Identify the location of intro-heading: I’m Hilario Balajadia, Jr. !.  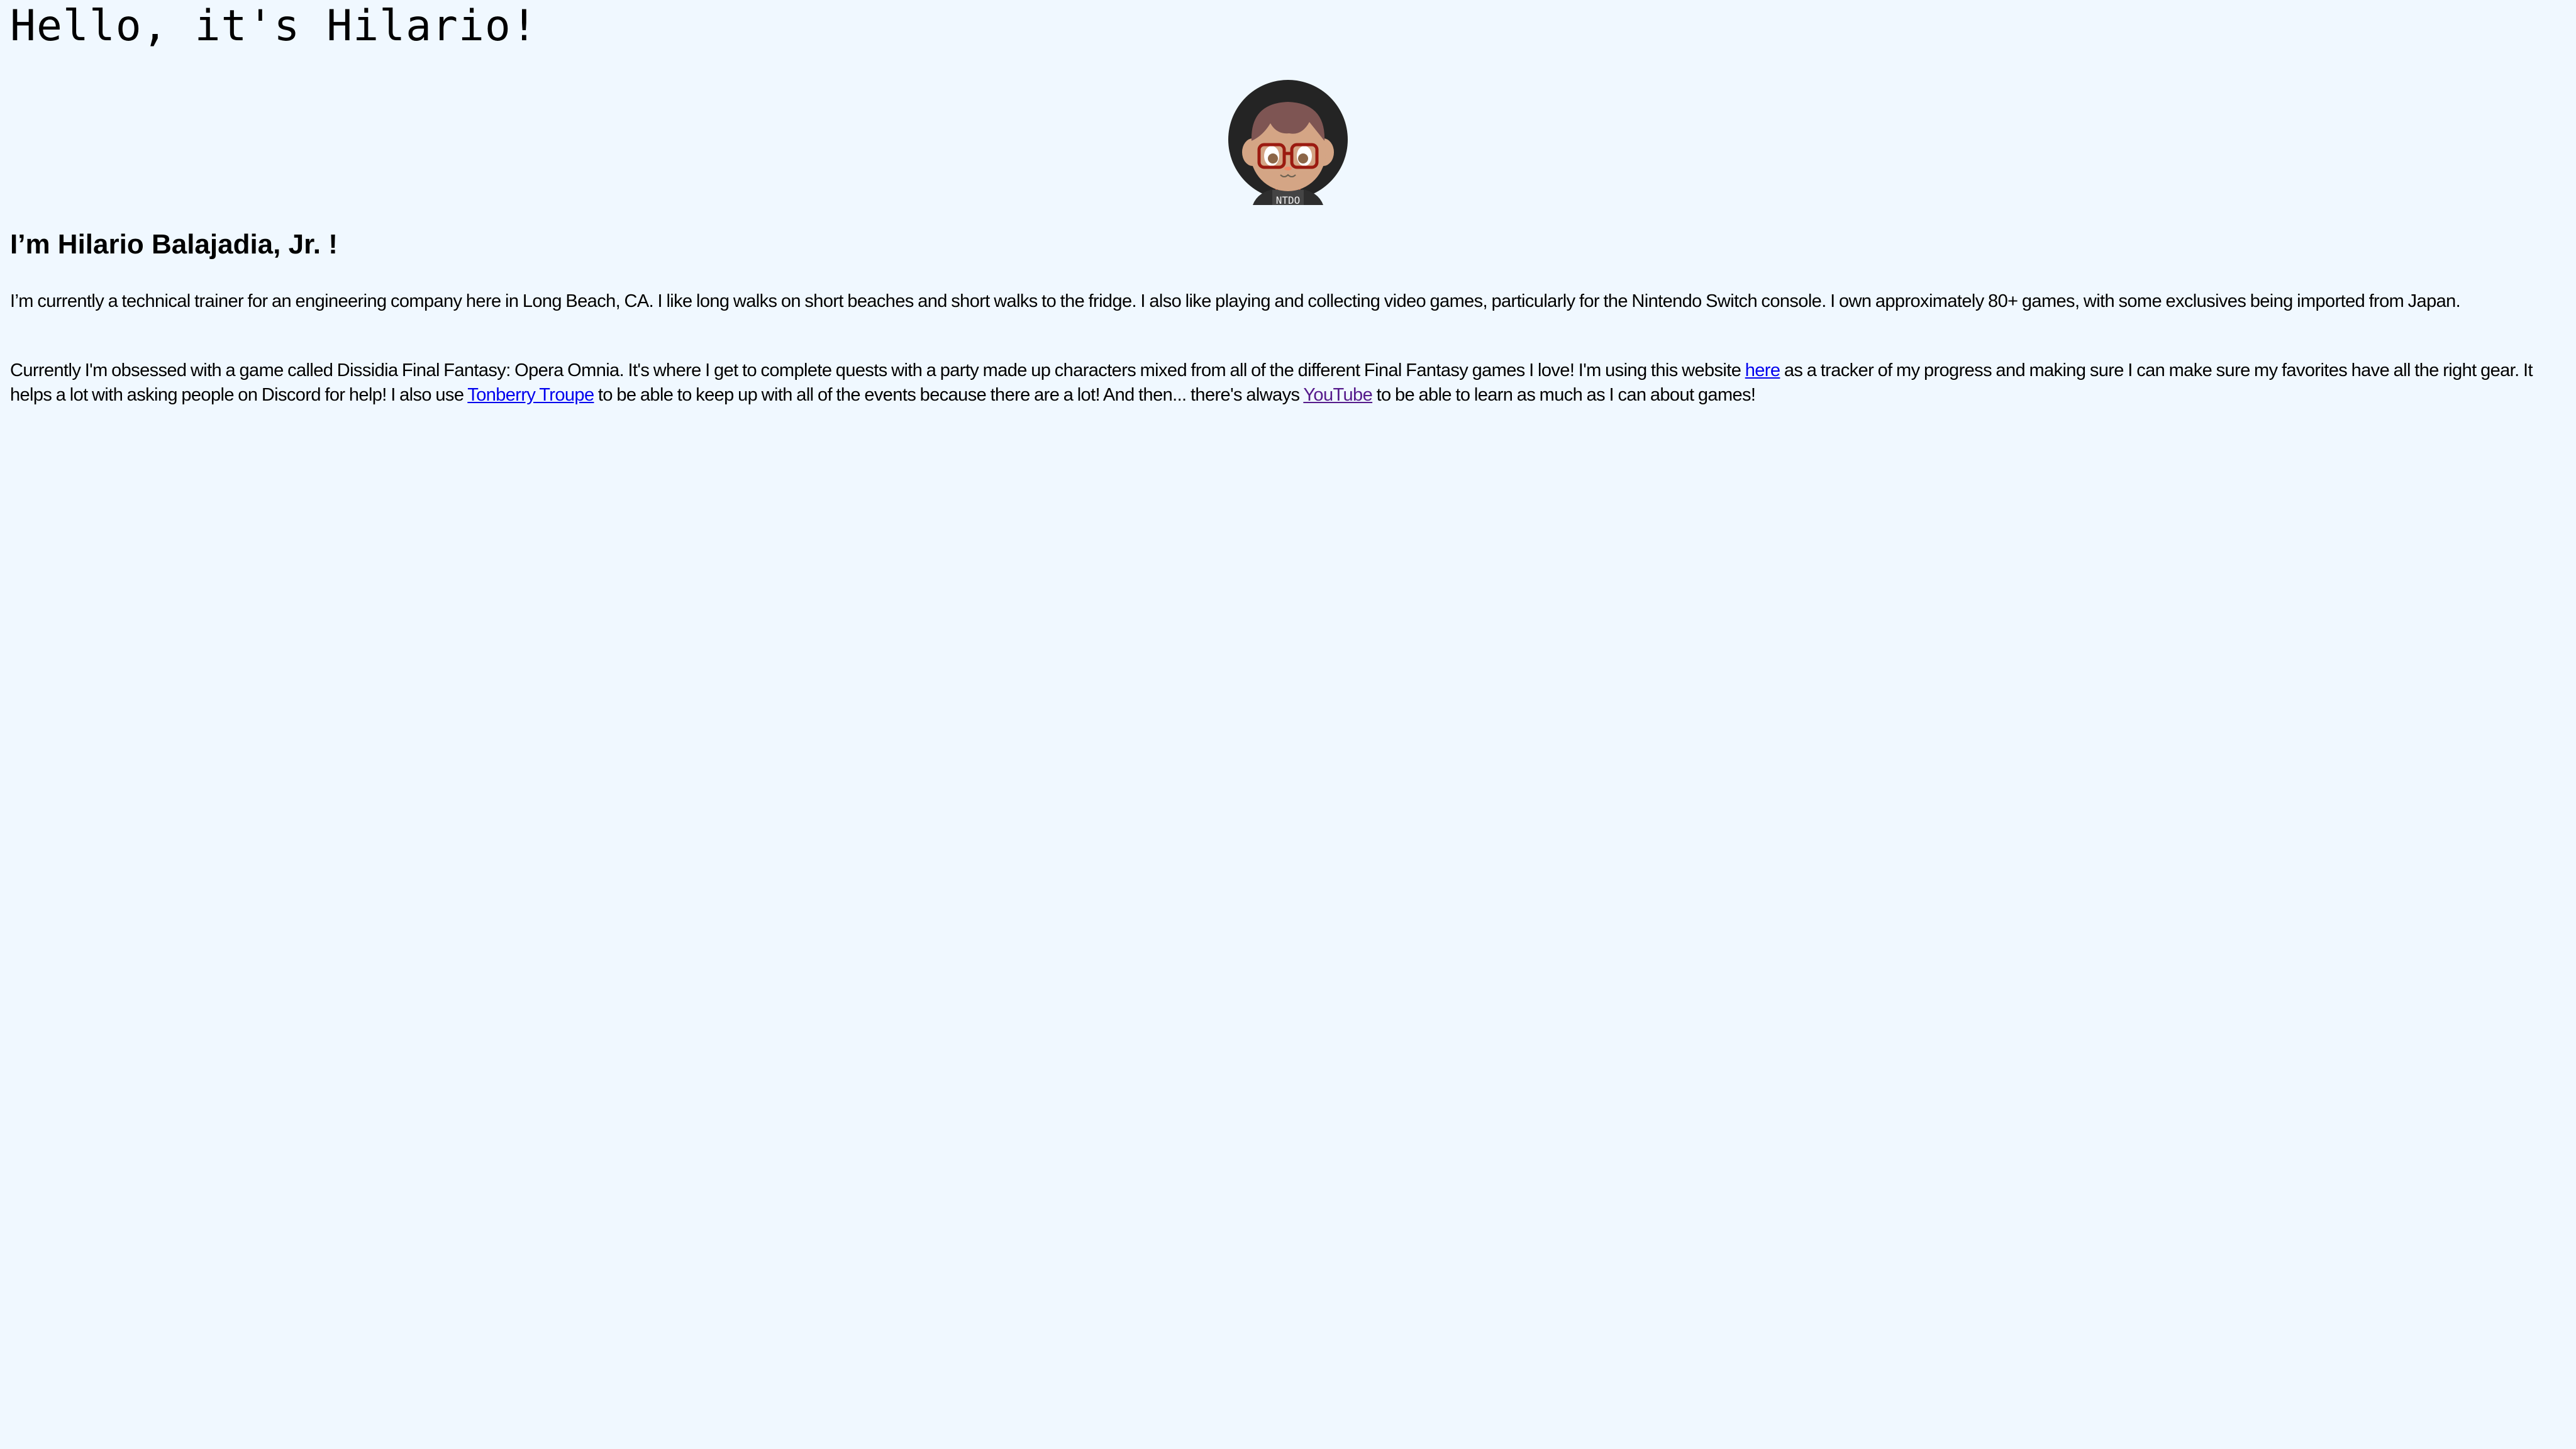
(174, 244).